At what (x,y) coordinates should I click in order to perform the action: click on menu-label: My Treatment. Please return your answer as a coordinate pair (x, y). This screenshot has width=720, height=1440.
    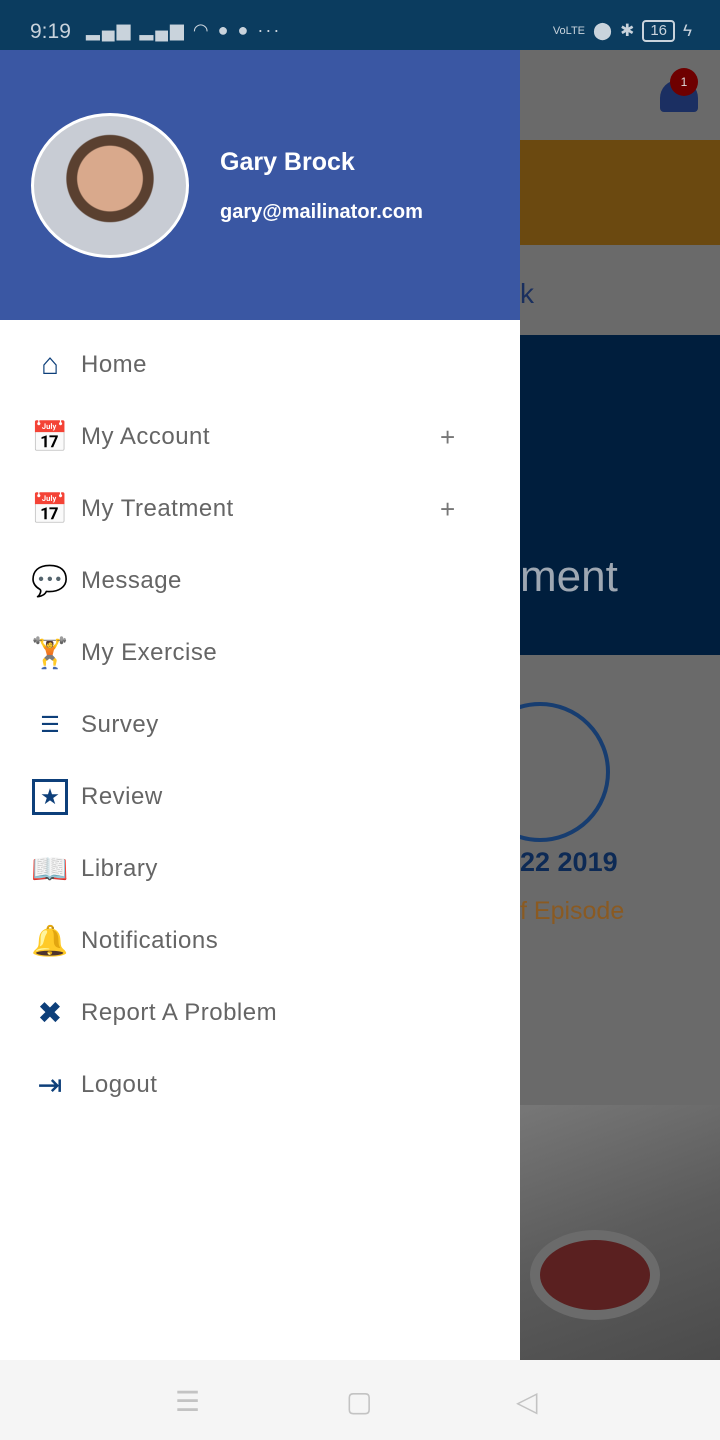
    Looking at the image, I should click on (157, 508).